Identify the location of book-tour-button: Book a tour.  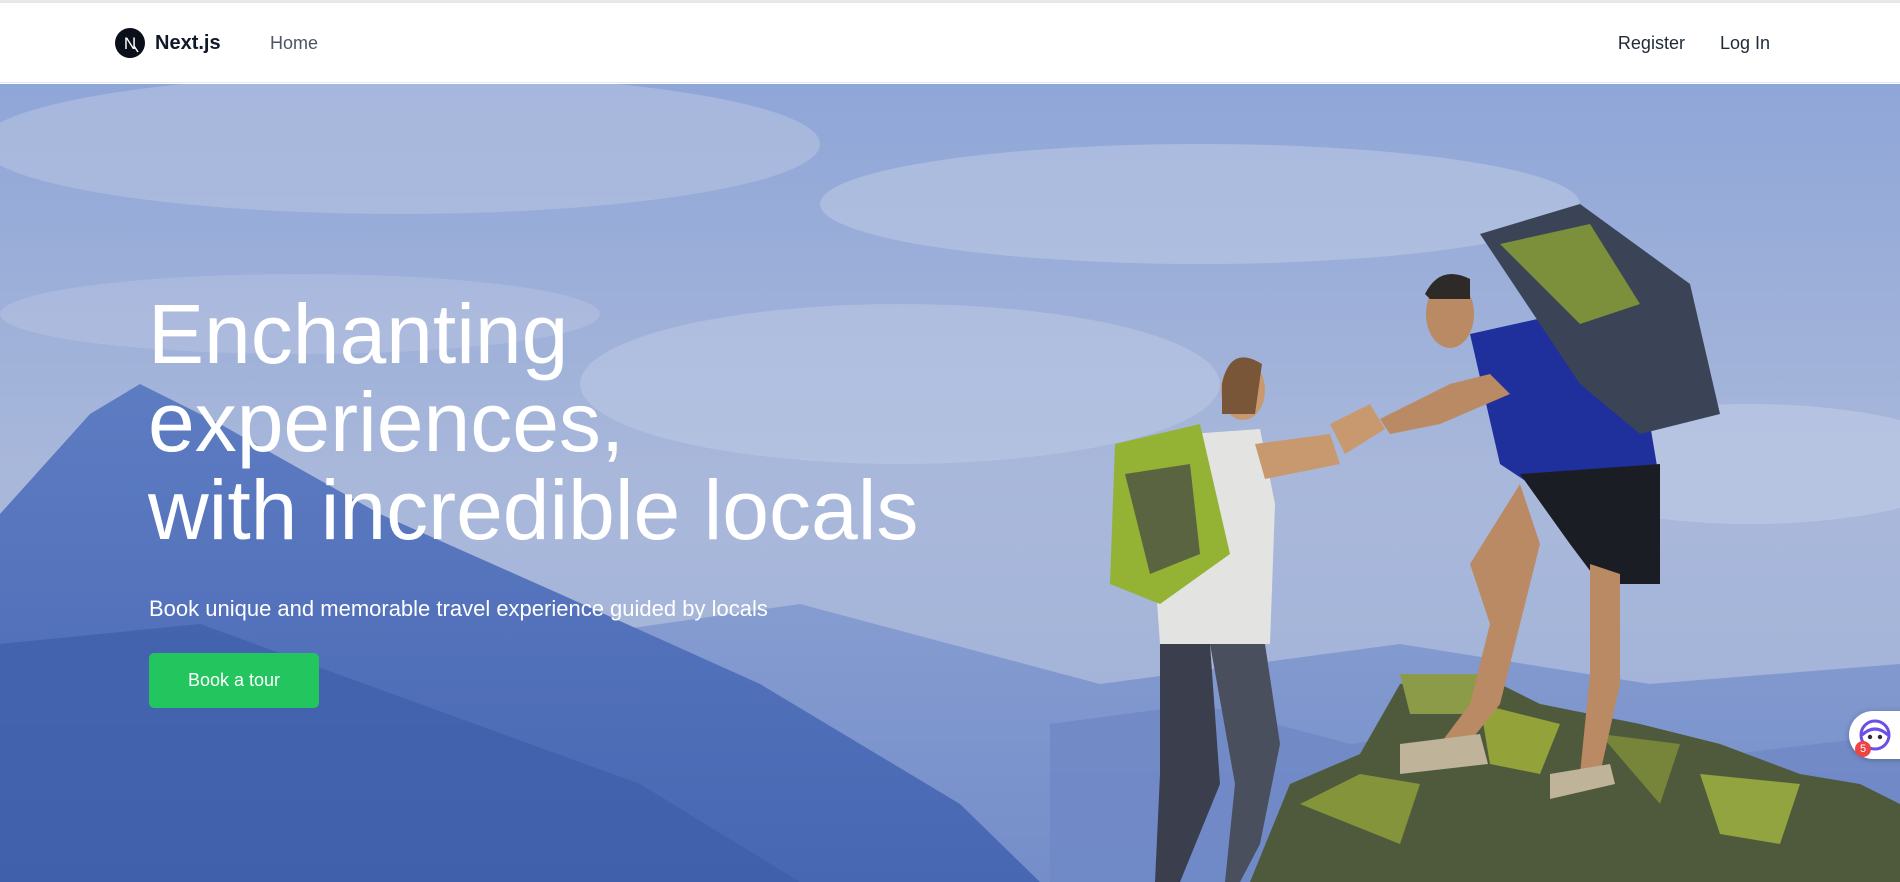
(234, 680).